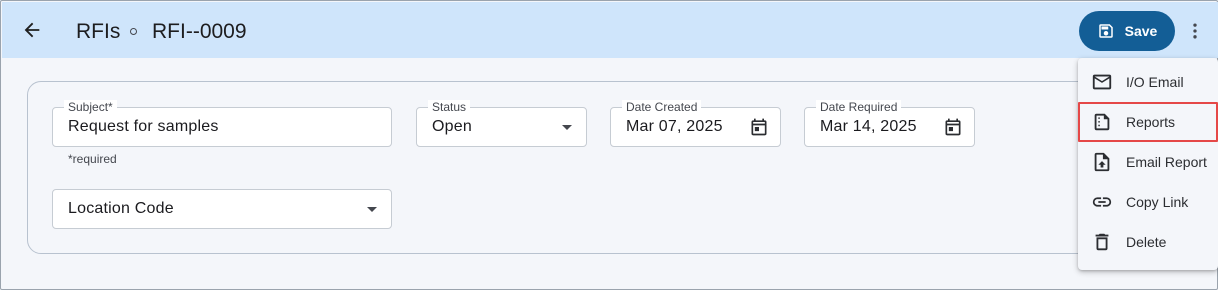  I want to click on file-upload-icon, so click(1102, 162).